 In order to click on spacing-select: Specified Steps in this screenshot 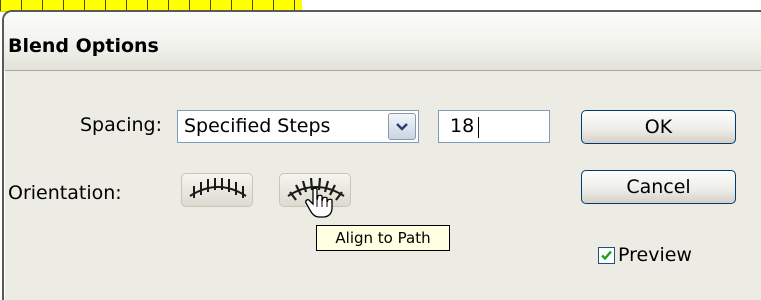, I will do `click(298, 126)`.